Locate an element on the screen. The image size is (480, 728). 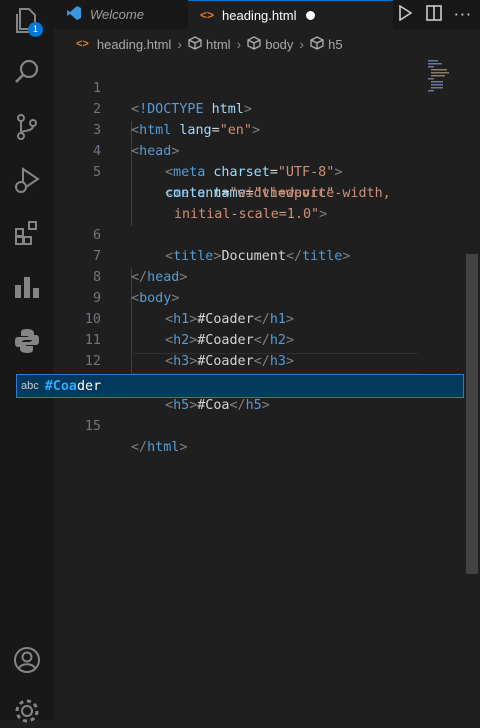
code-line: 3 <head> is located at coordinates (136, 141).